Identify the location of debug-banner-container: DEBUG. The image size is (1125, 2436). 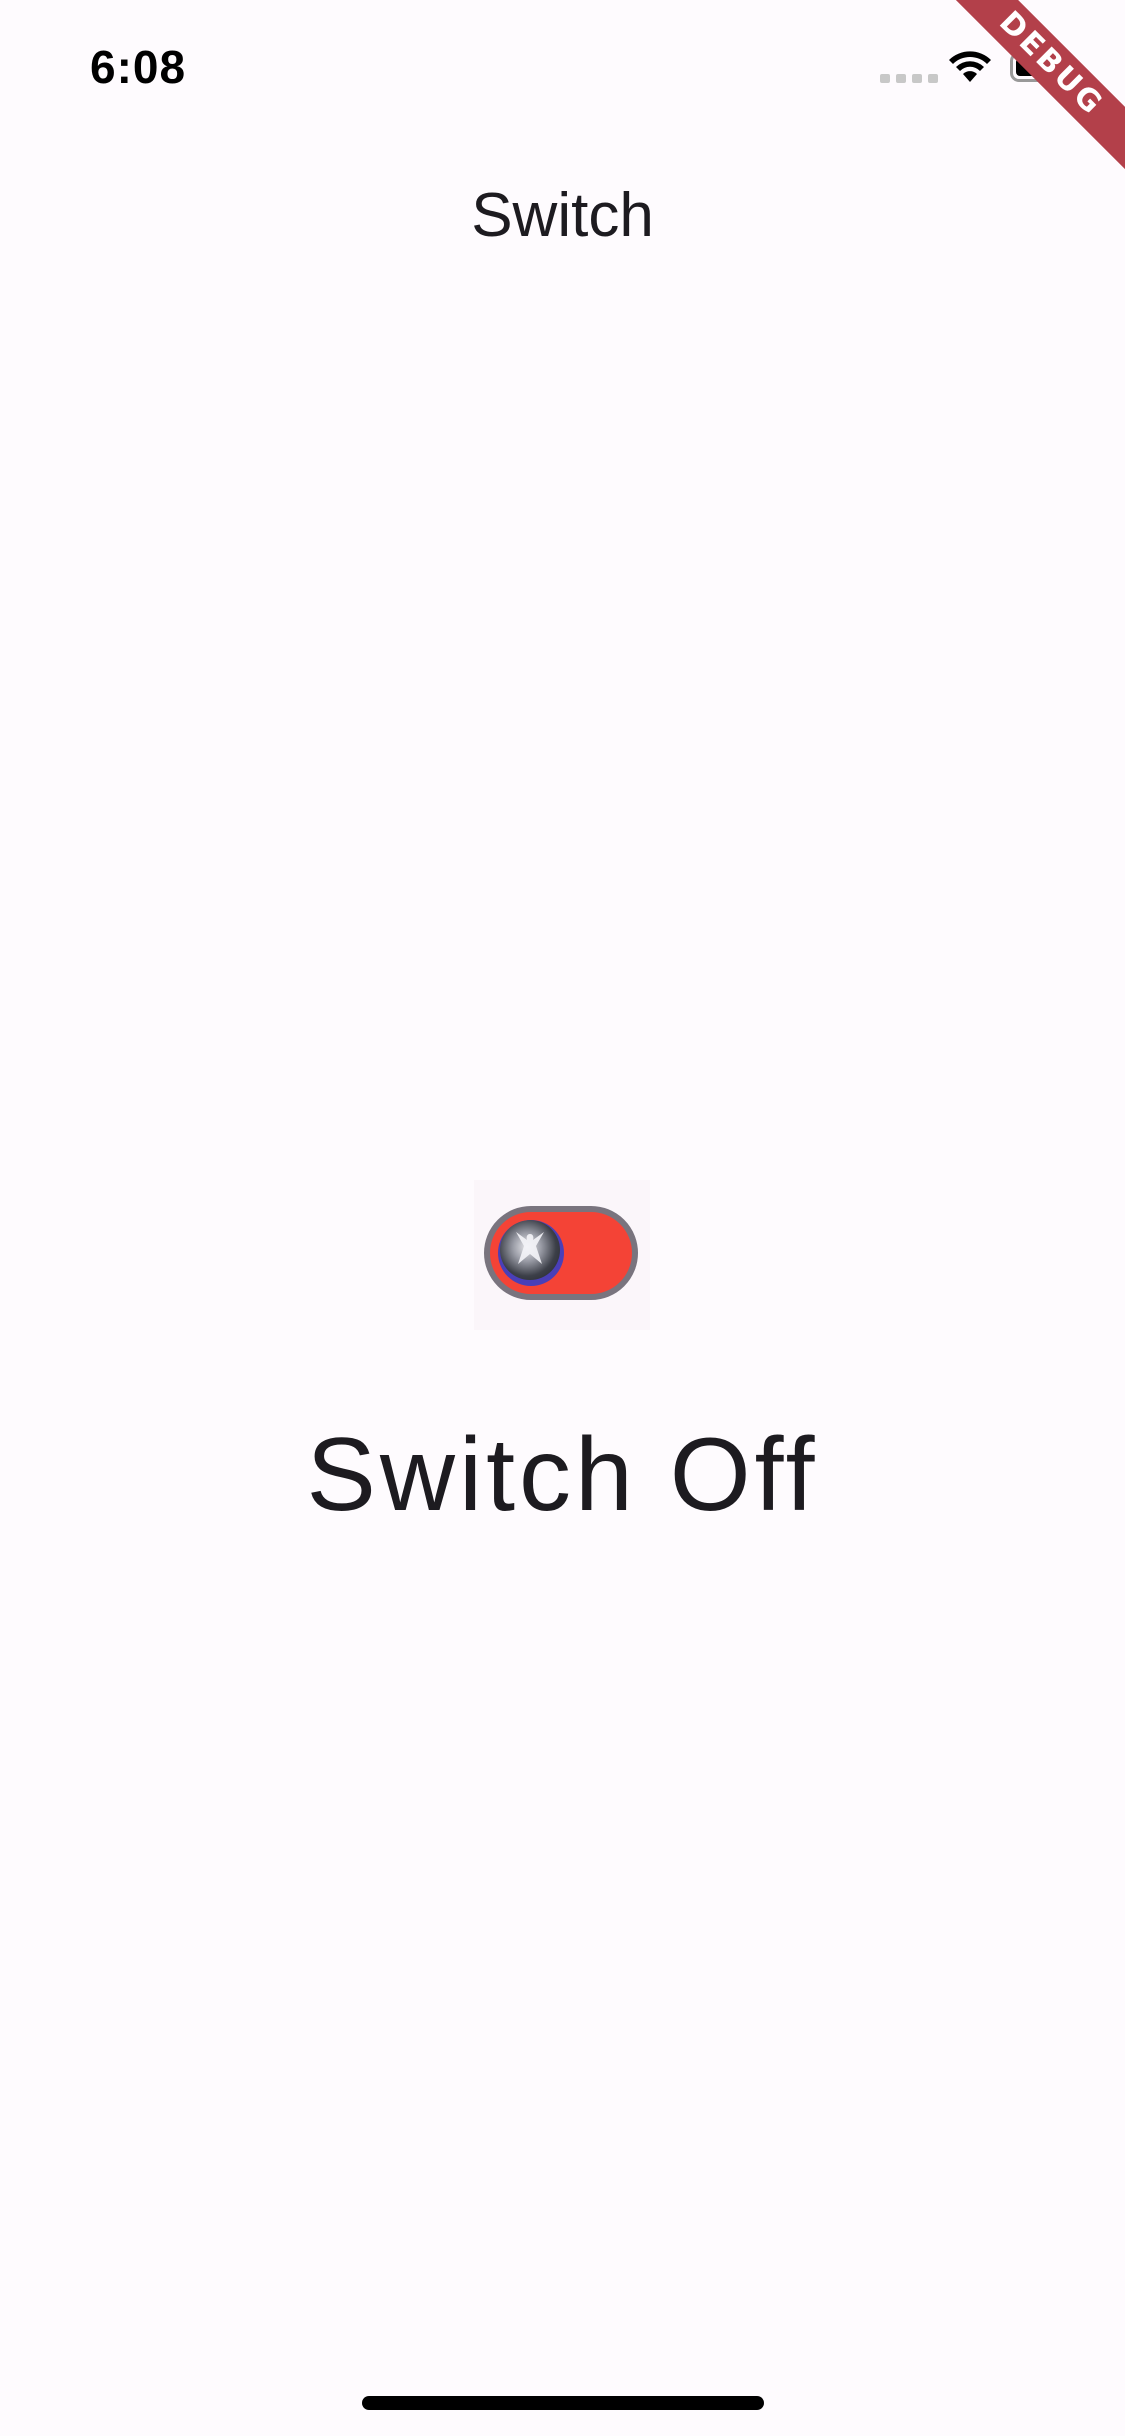
(1035, 90).